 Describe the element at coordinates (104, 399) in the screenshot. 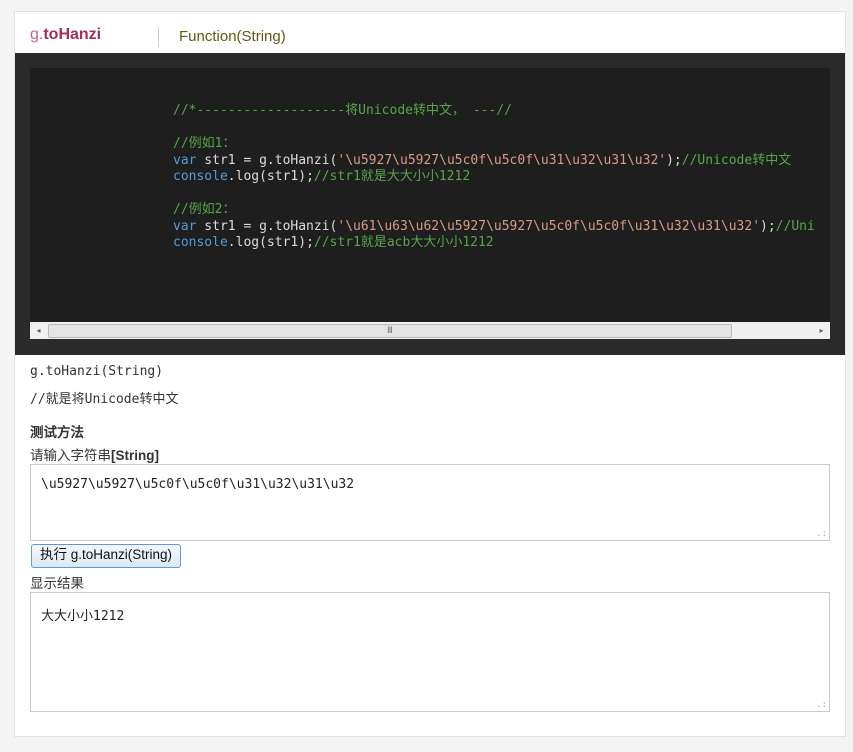

I see `description-note: //就是将Unicode转中文` at that location.